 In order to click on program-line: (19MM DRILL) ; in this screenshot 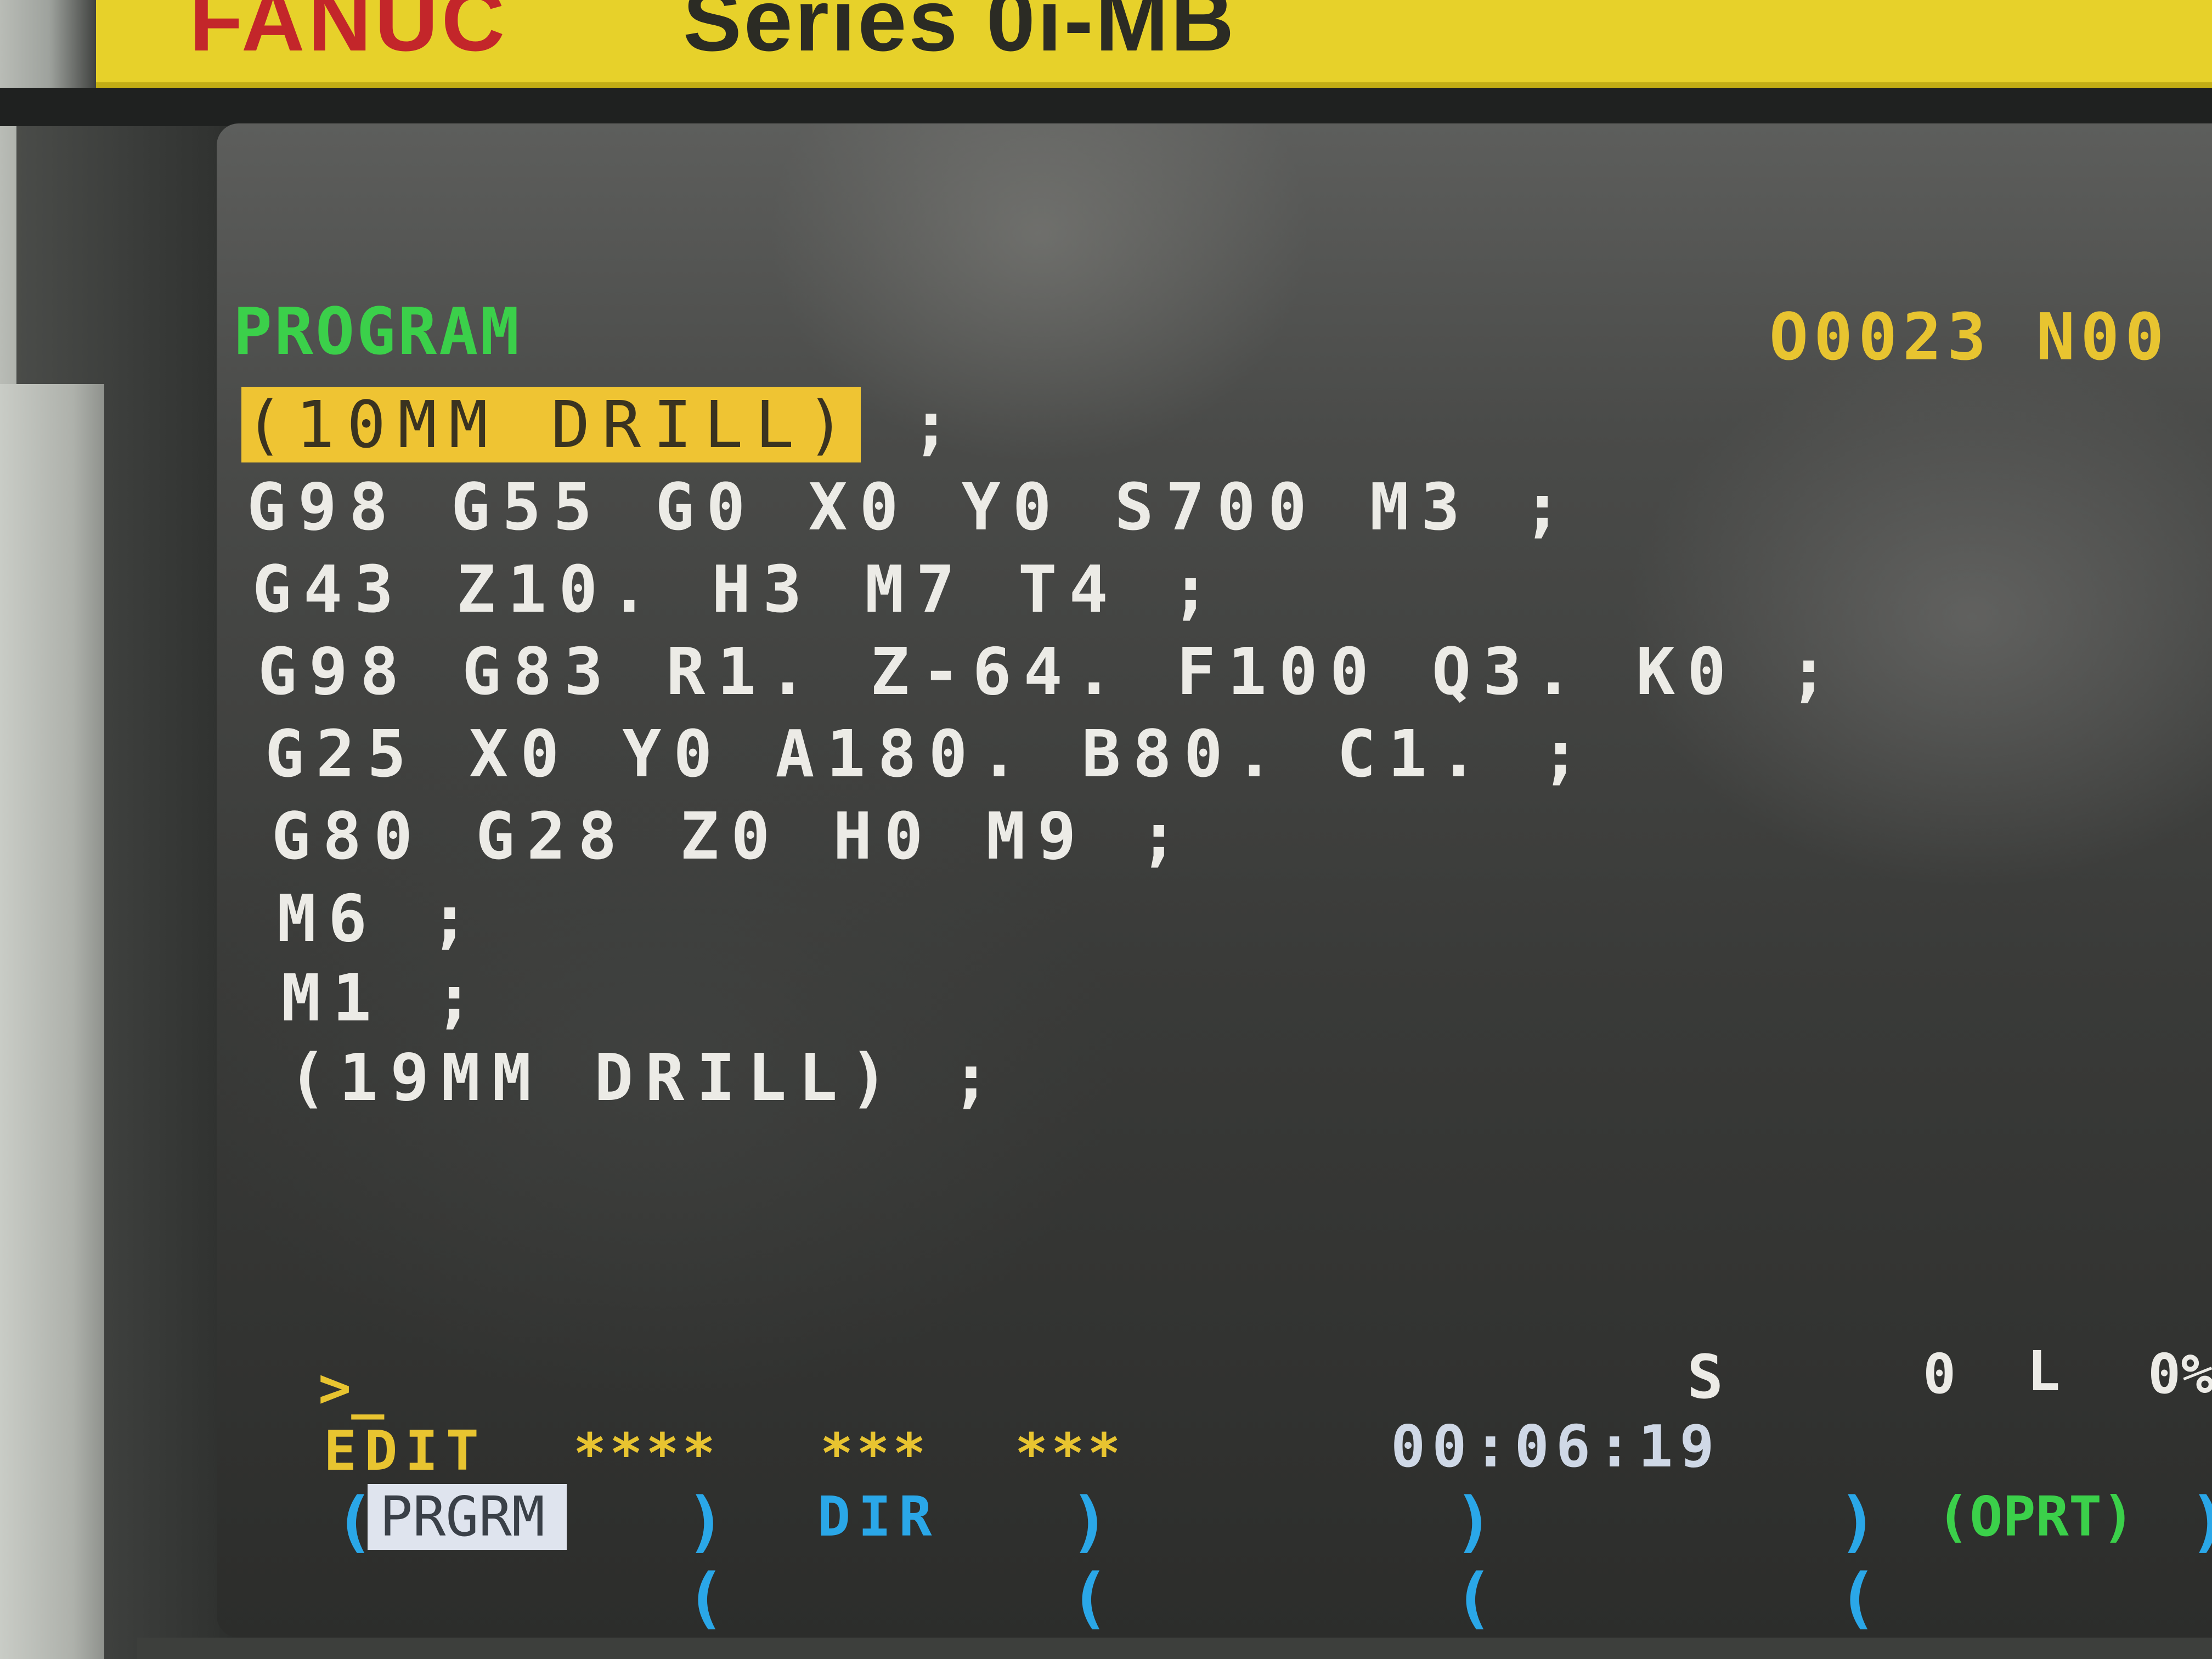, I will do `click(646, 1077)`.